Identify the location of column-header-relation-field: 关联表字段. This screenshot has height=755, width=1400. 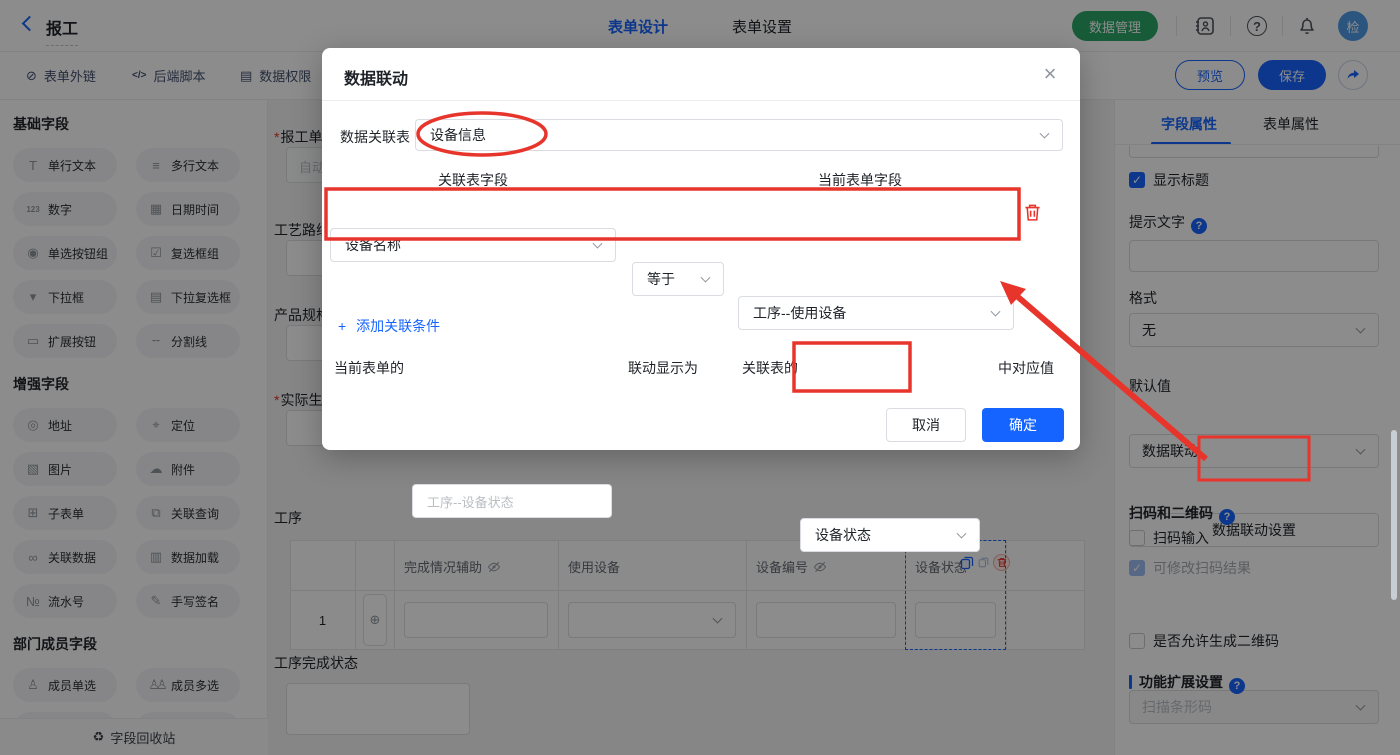
(473, 180).